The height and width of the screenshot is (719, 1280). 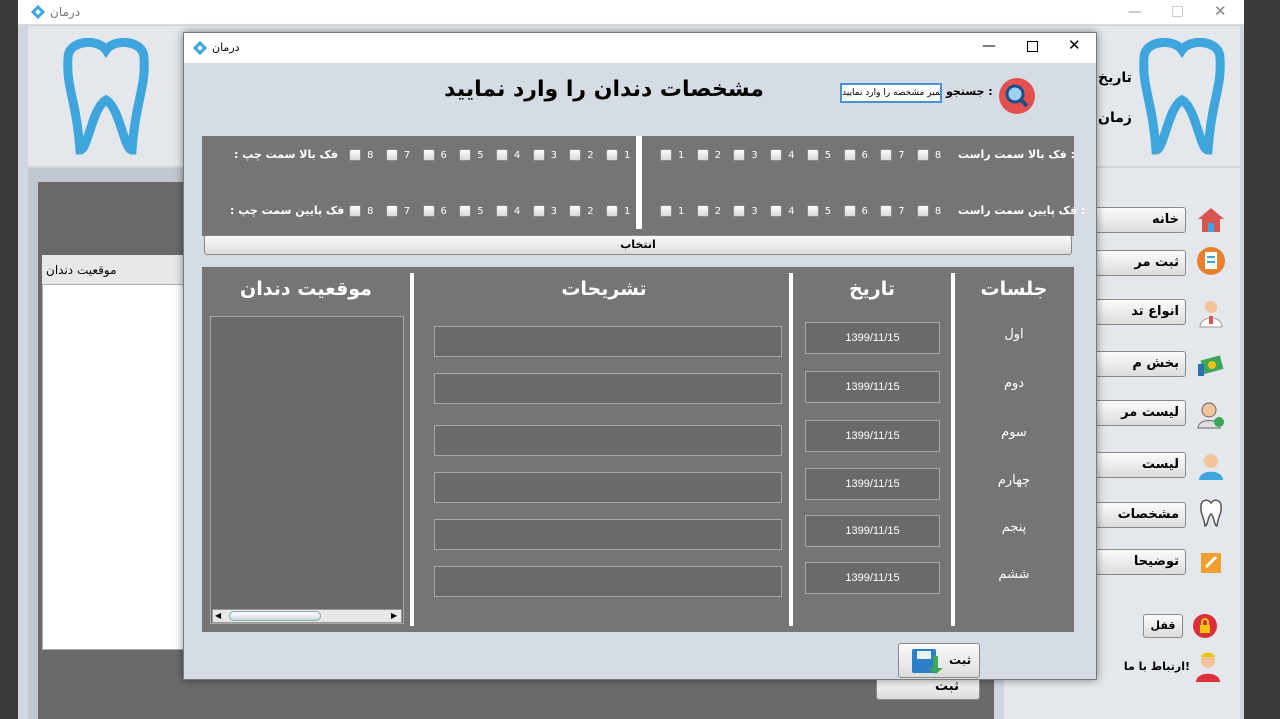 What do you see at coordinates (1017, 96) in the screenshot?
I see `search-icon` at bounding box center [1017, 96].